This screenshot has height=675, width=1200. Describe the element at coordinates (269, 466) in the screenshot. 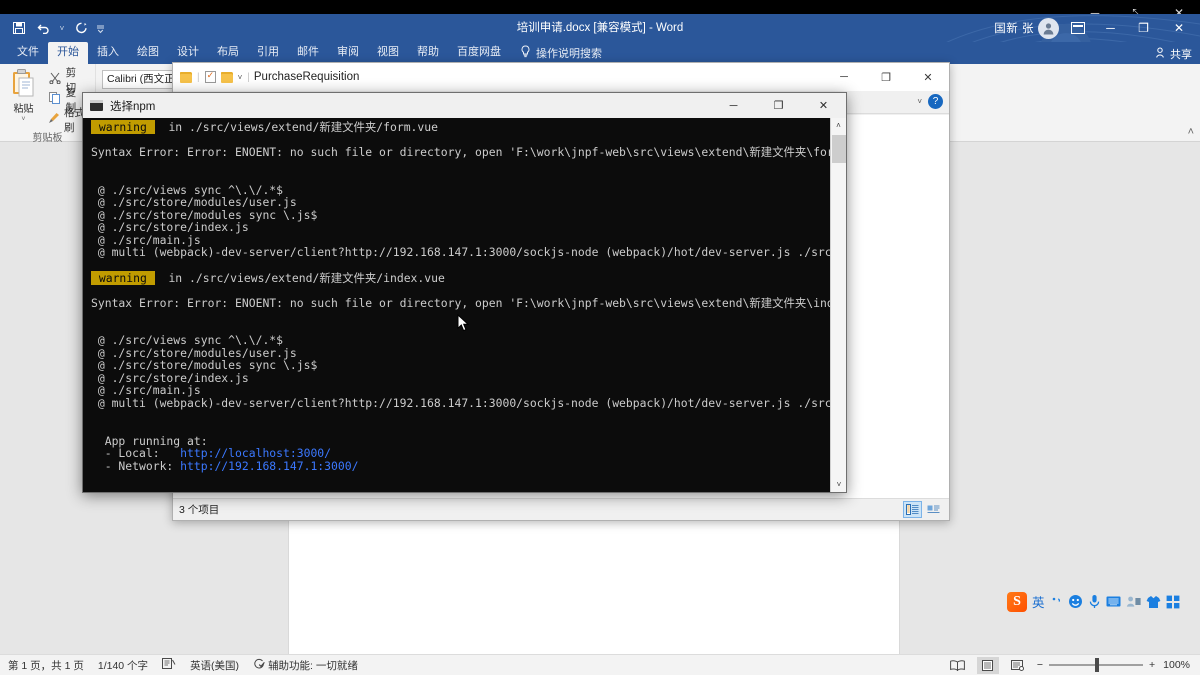

I see `terminal-url-link: http://192.168.147.1:3000/` at that location.